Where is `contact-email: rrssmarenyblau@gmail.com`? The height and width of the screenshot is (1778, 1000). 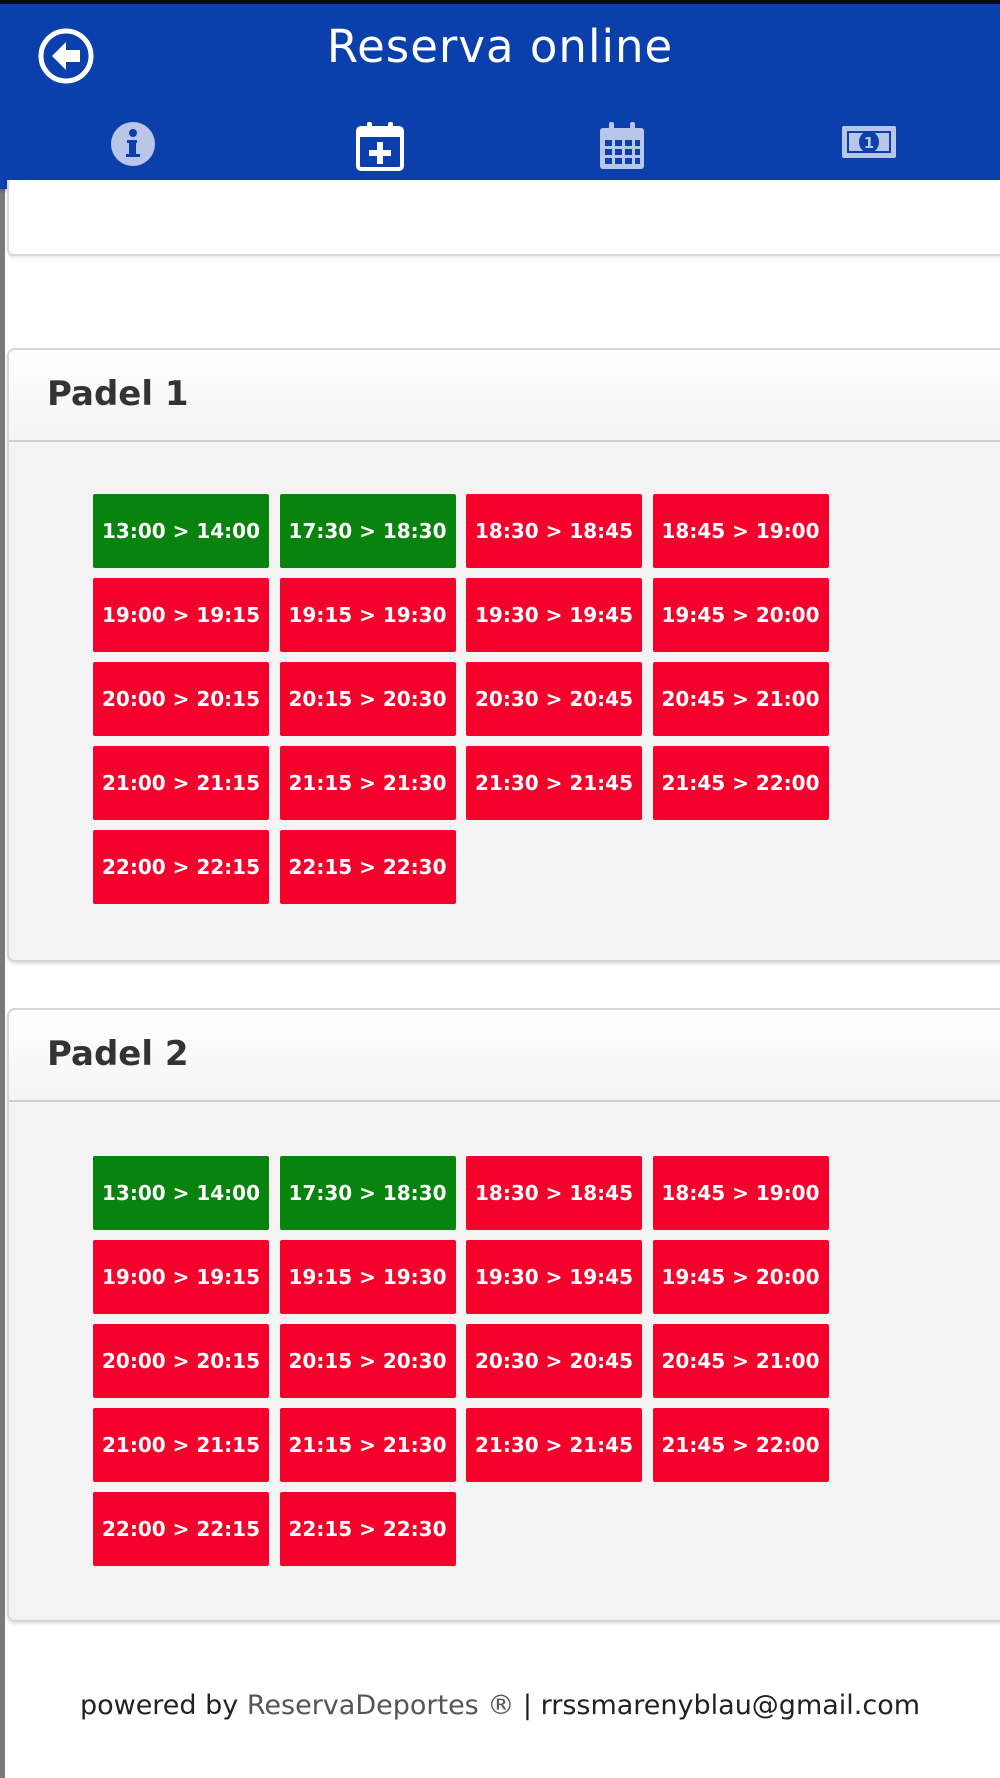
contact-email: rrssmarenyblau@gmail.com is located at coordinates (730, 1705).